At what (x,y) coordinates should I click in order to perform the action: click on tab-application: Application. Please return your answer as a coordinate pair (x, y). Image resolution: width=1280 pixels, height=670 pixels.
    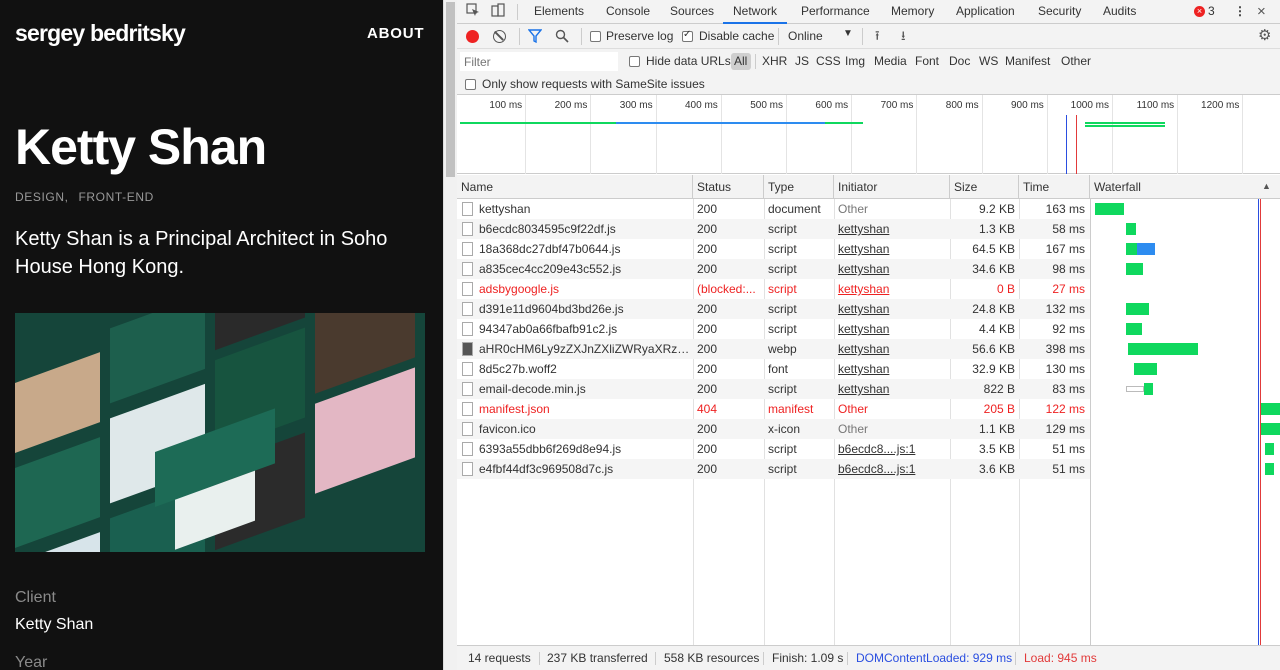
    Looking at the image, I should click on (985, 12).